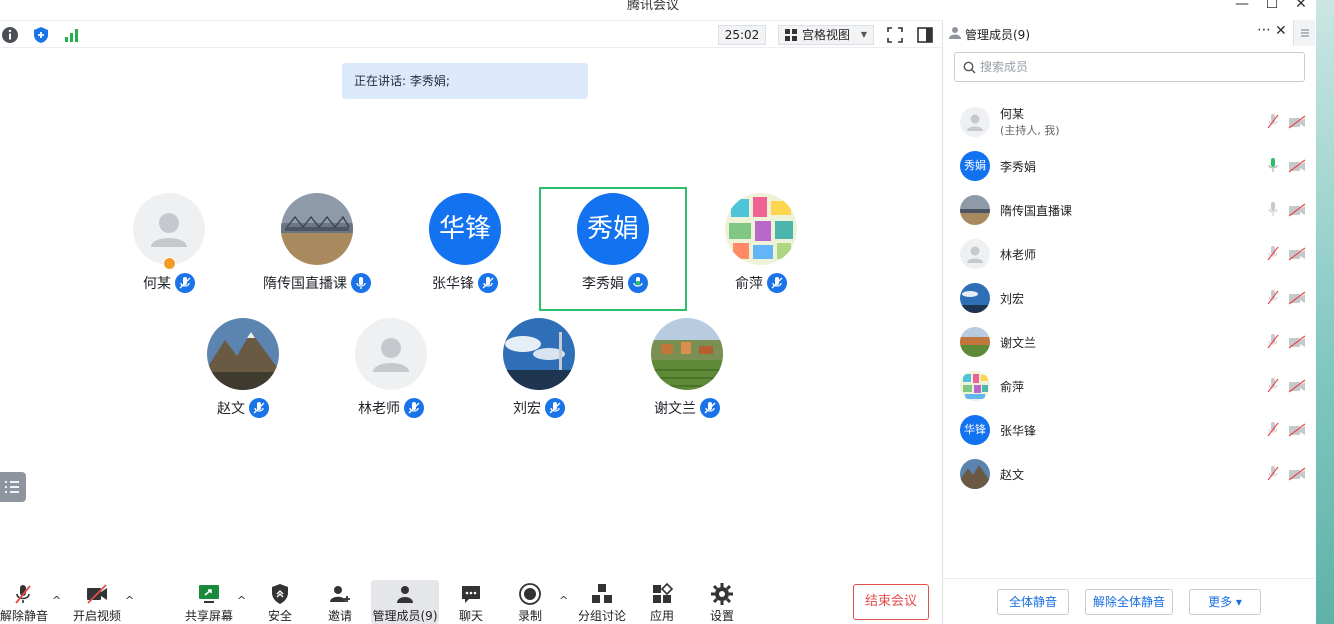  Describe the element at coordinates (925, 35) in the screenshot. I see `side-panel-toggle-icon` at that location.